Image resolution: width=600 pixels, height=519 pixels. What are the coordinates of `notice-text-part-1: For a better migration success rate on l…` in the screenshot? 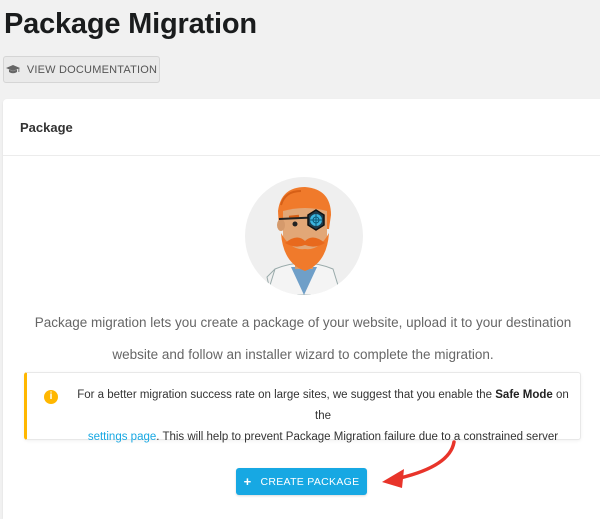 It's located at (286, 395).